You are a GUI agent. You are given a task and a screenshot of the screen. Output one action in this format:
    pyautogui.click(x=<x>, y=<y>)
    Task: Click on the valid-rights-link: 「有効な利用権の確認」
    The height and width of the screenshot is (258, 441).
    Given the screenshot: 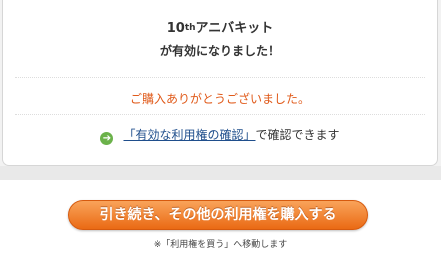 What is the action you would take?
    pyautogui.click(x=189, y=135)
    